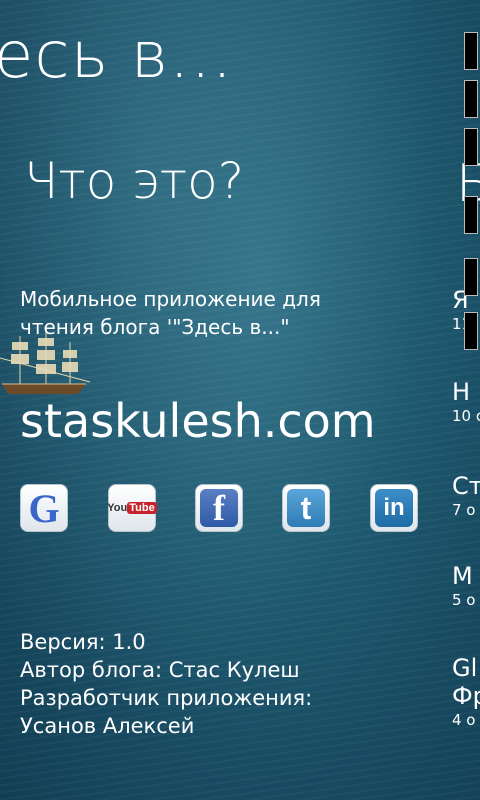  I want to click on next-item-title: М, so click(462, 576).